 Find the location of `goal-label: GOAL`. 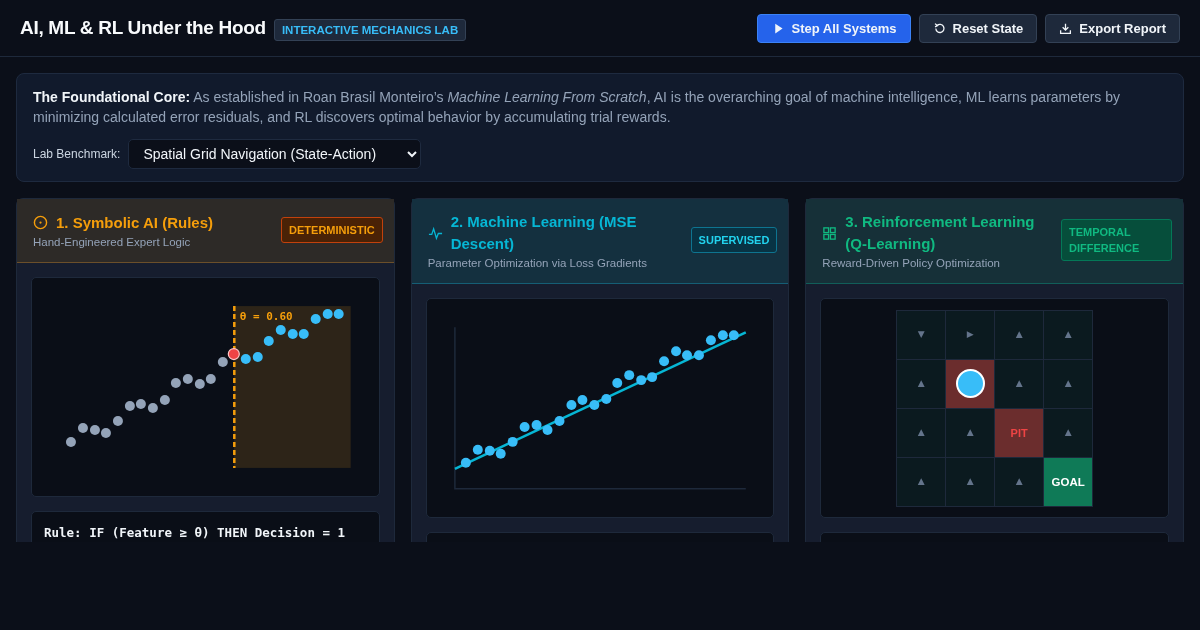

goal-label: GOAL is located at coordinates (1068, 481).